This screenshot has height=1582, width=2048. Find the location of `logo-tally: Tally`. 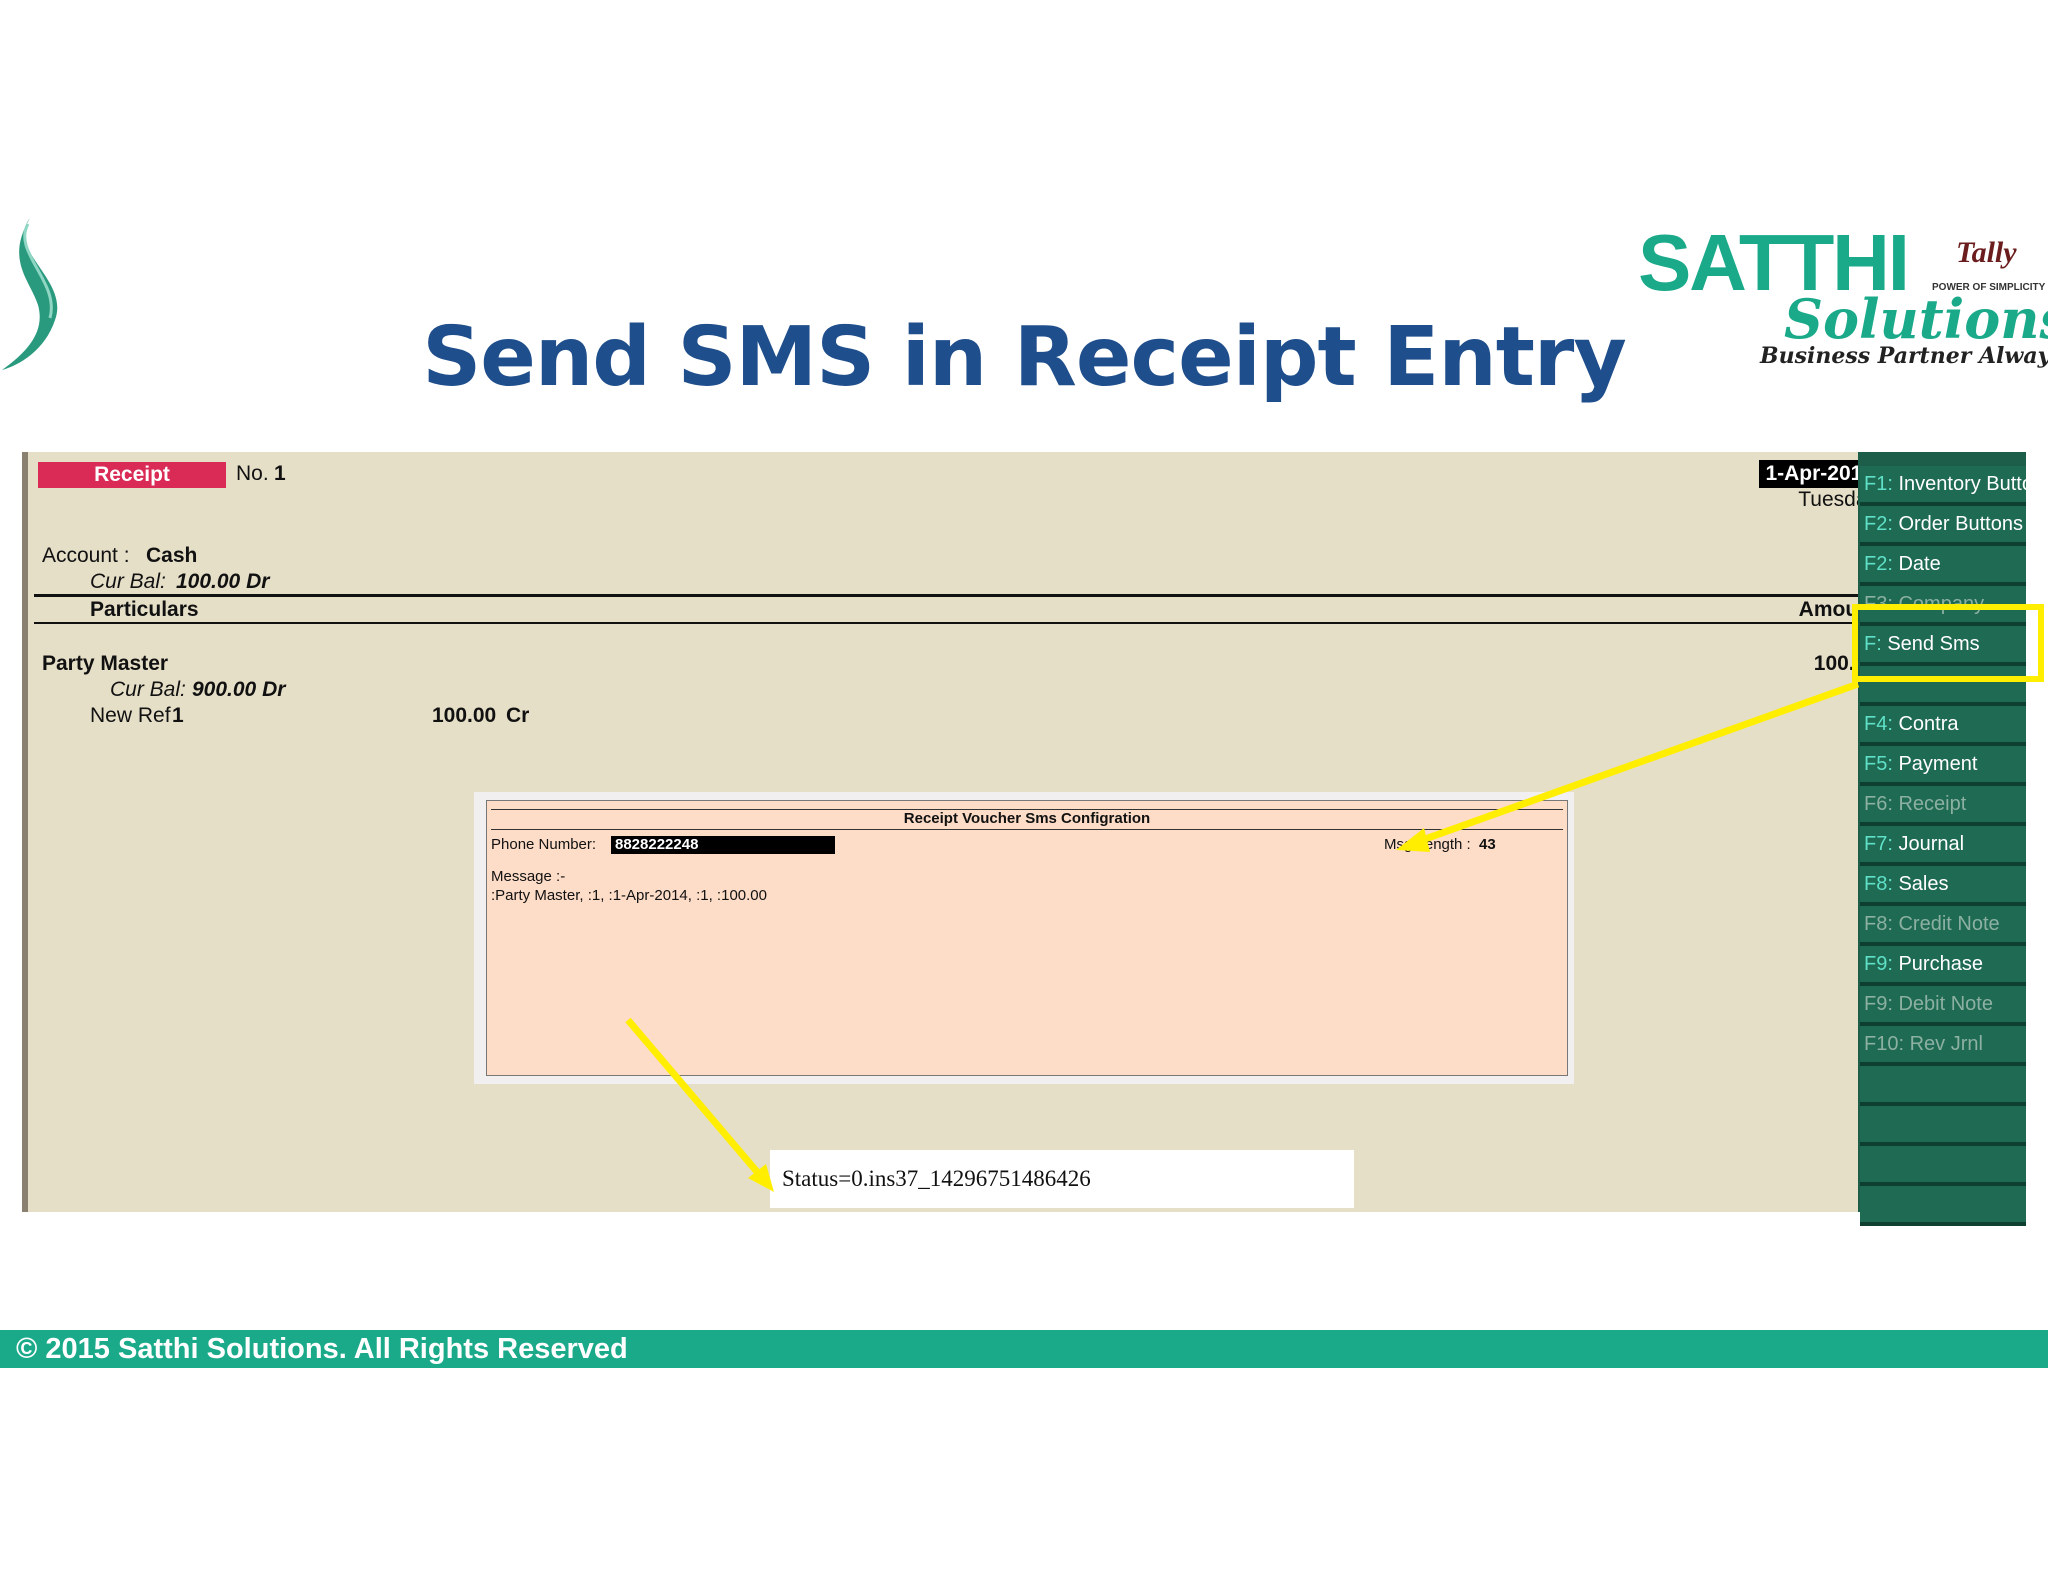

logo-tally: Tally is located at coordinates (1986, 252).